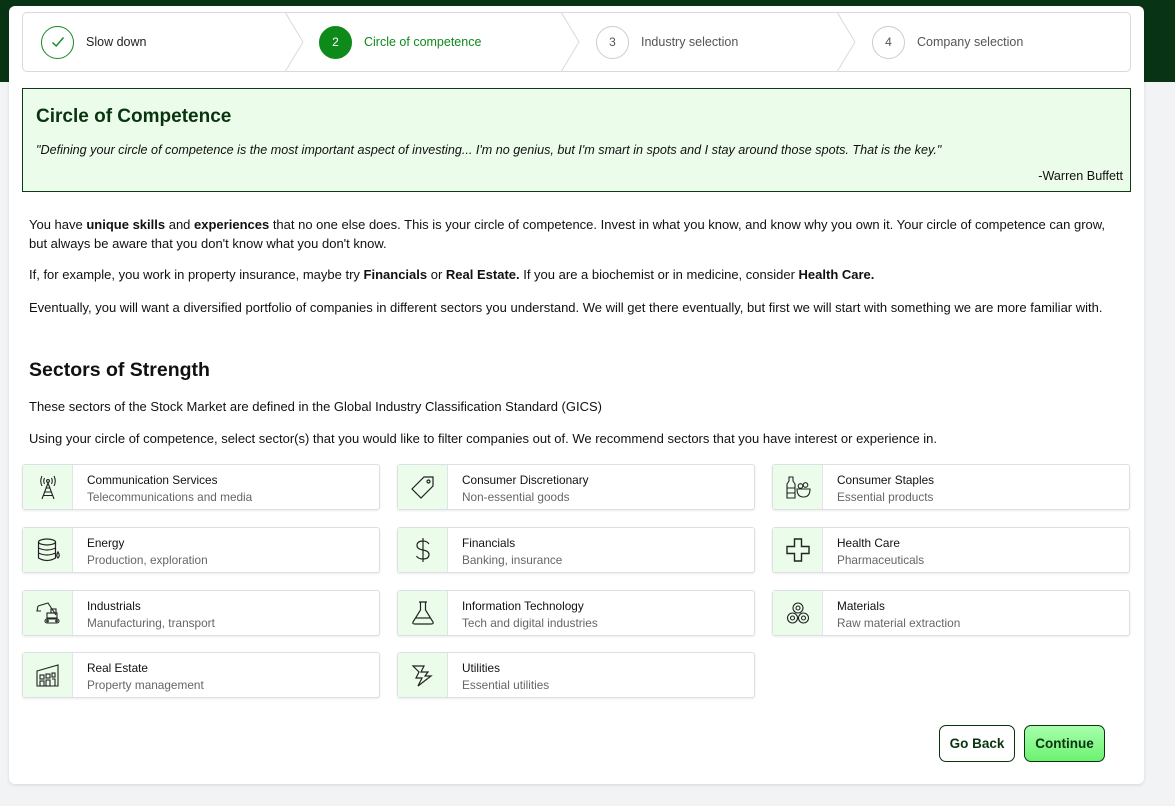  What do you see at coordinates (576, 550) in the screenshot?
I see `sector-card-financials: Financials Banking, insurance` at bounding box center [576, 550].